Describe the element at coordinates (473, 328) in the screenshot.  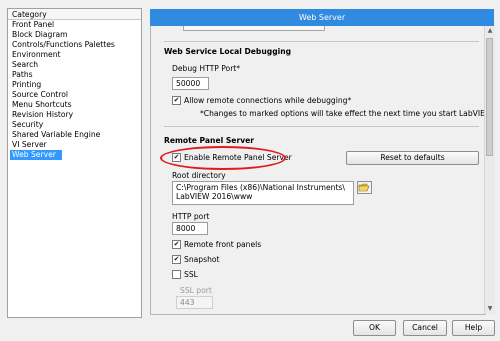
I see `help-button: Help` at that location.